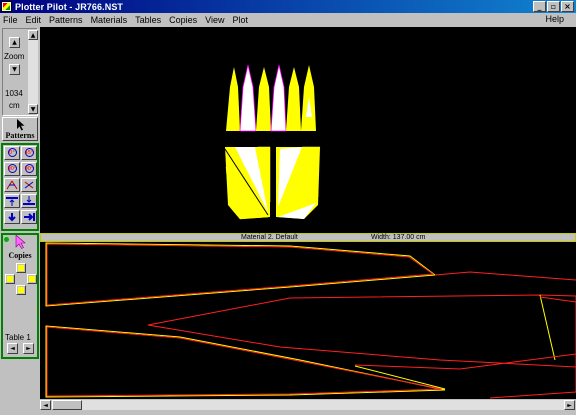  What do you see at coordinates (554, 19) in the screenshot?
I see `menu-help: Help` at bounding box center [554, 19].